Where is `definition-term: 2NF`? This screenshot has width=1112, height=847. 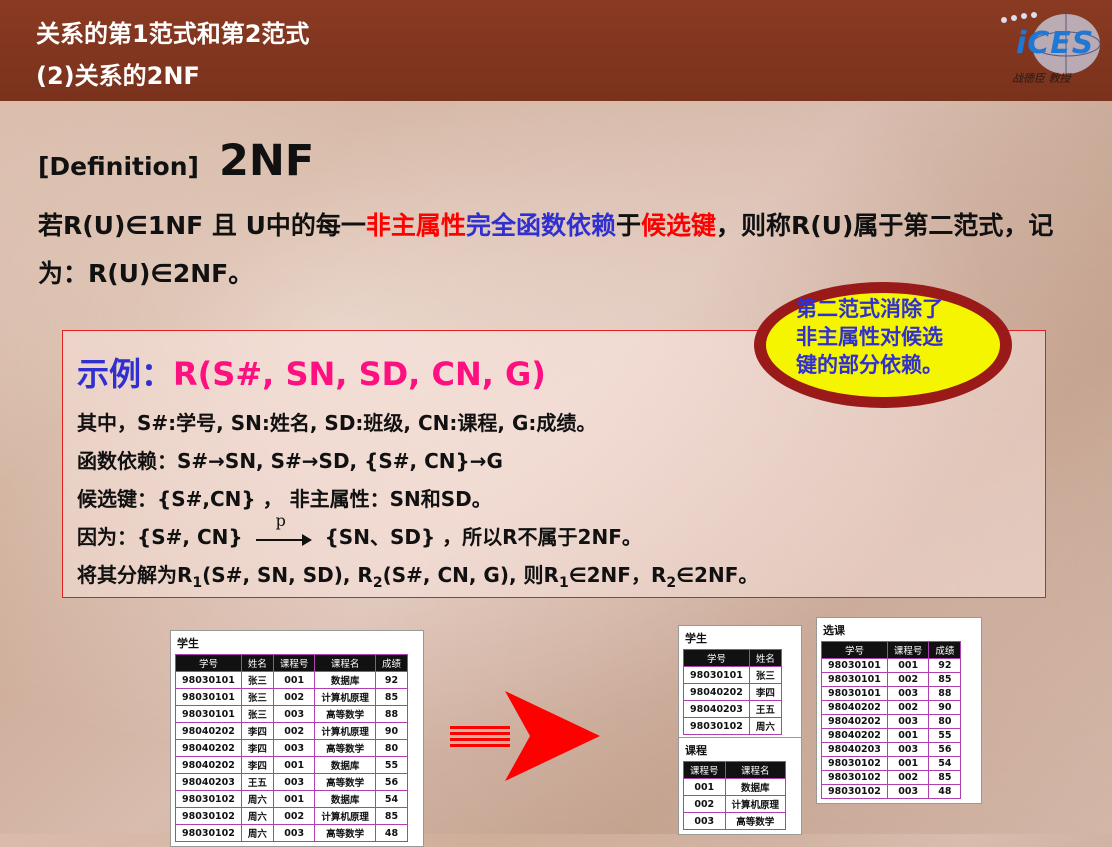
definition-term: 2NF is located at coordinates (266, 161).